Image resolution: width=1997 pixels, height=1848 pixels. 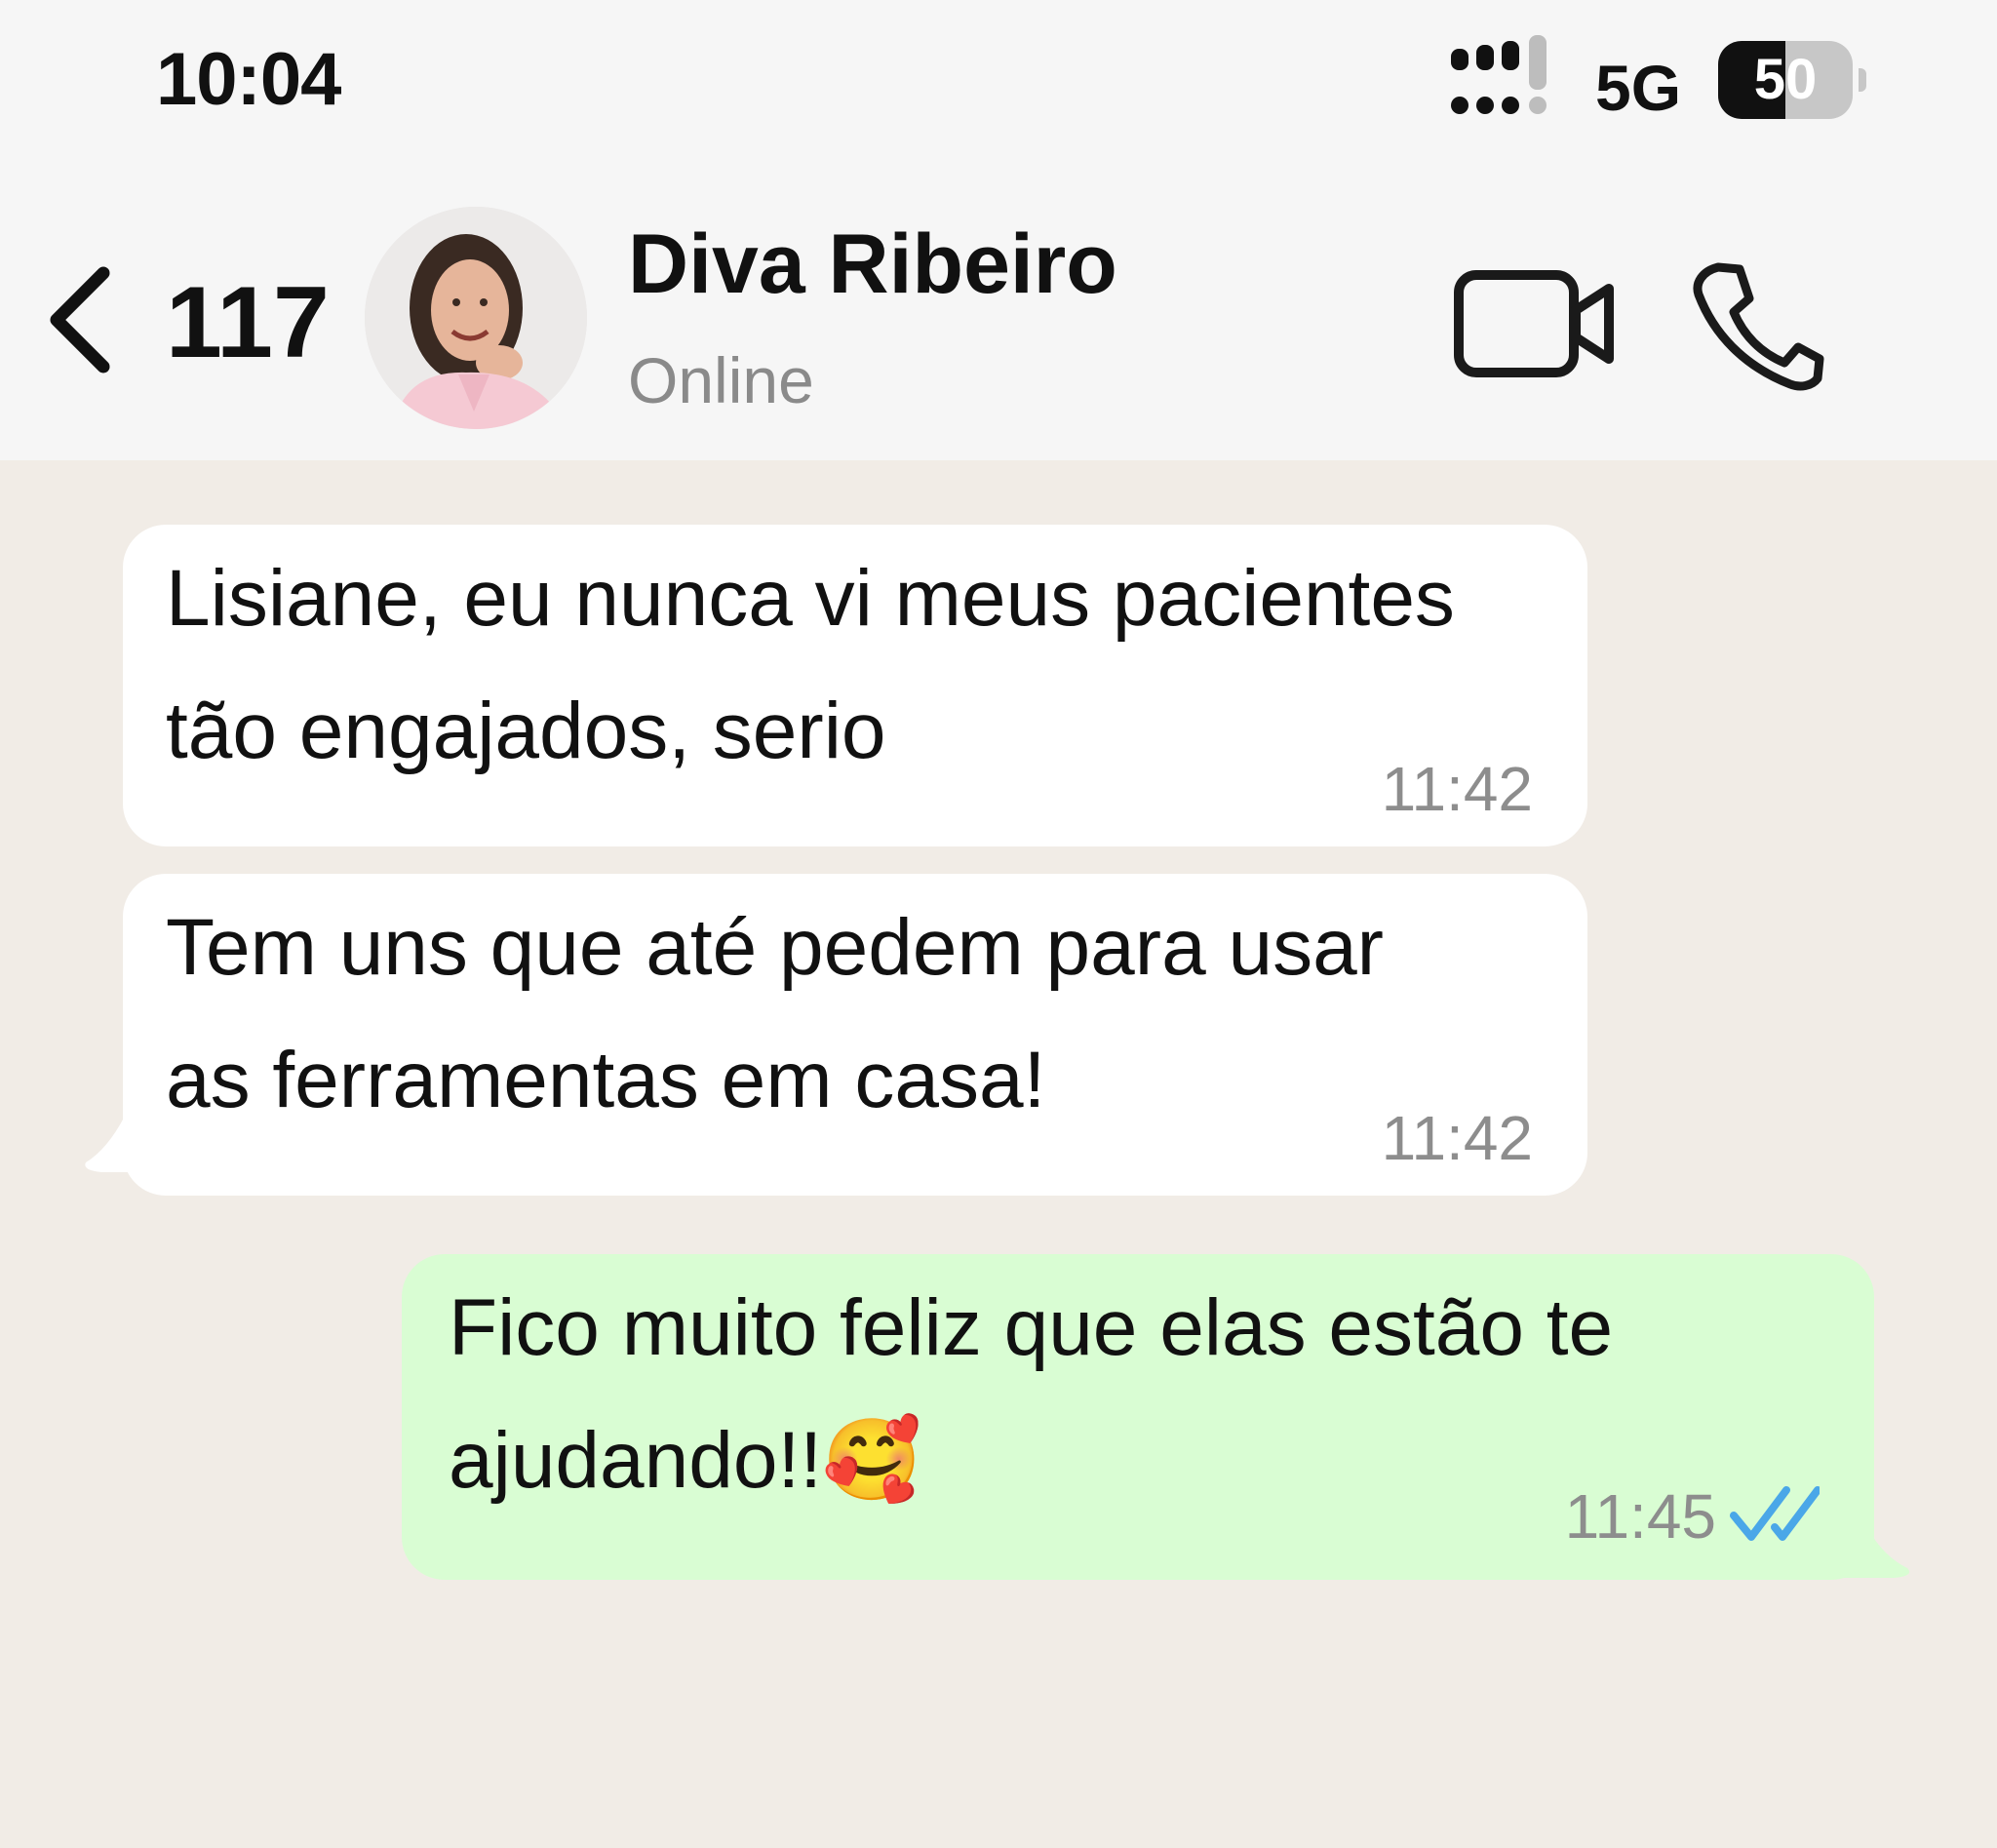 I want to click on status-time: 10:04, so click(x=248, y=79).